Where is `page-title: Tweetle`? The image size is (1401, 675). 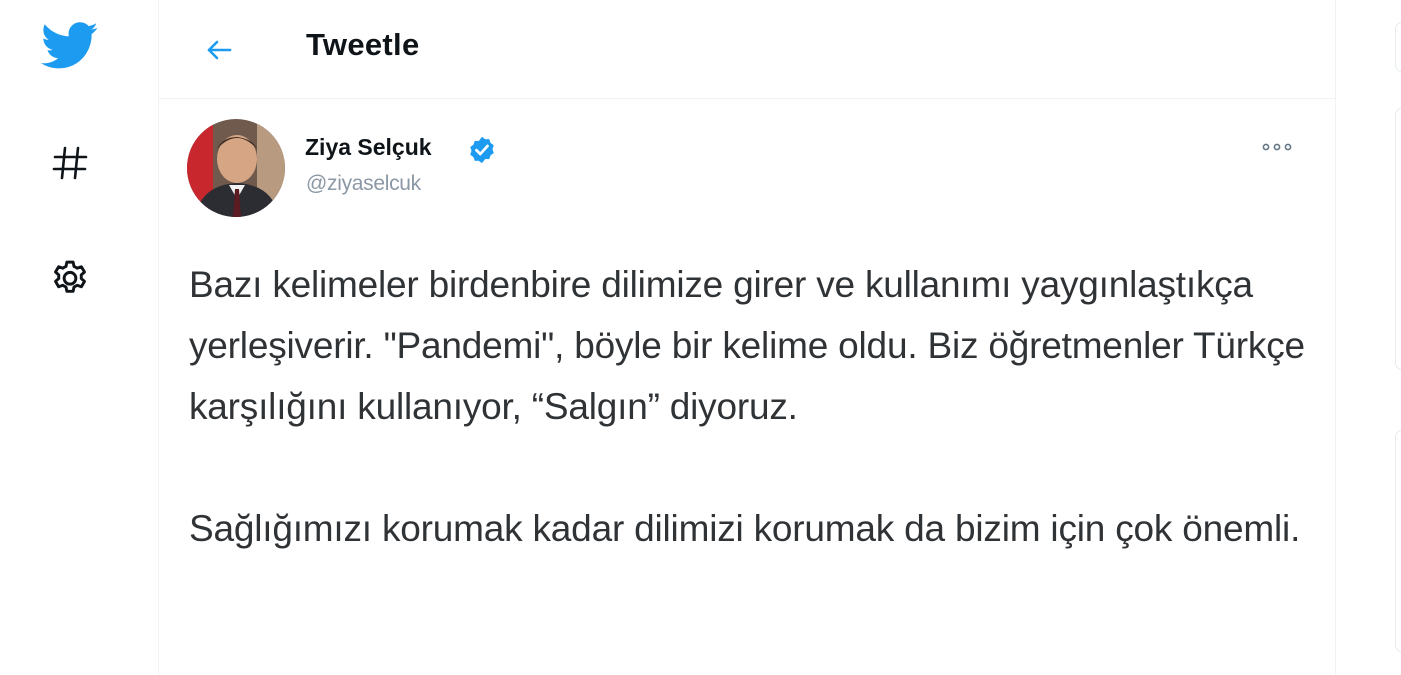
page-title: Tweetle is located at coordinates (363, 44).